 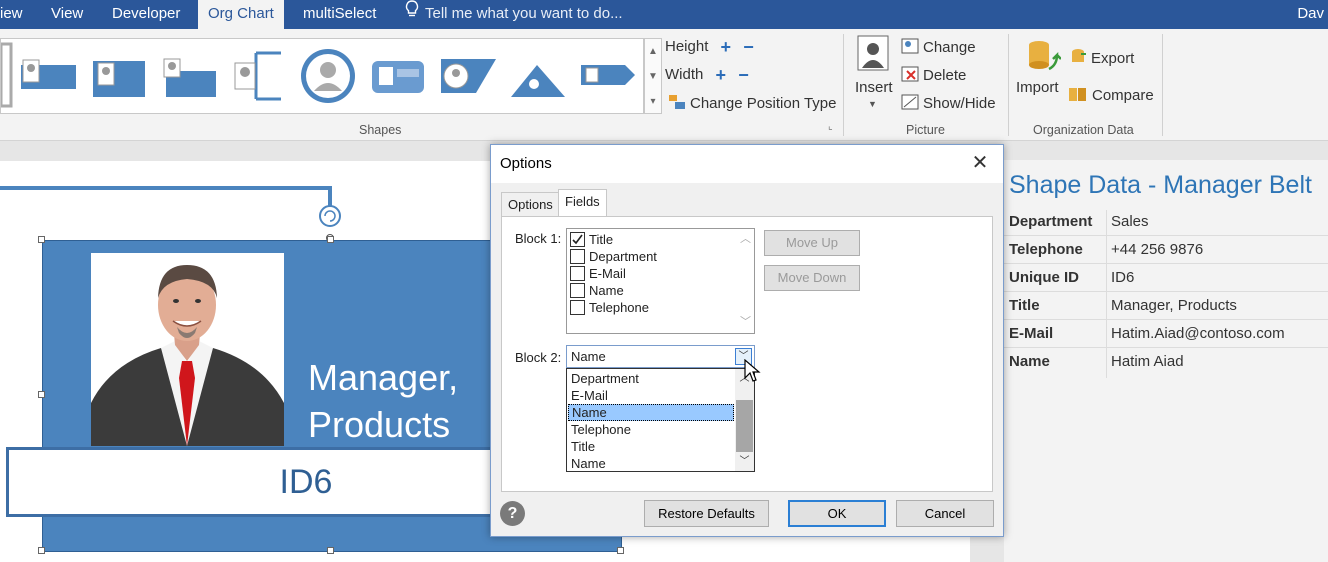 I want to click on gallery-down-icon: ▼, so click(x=653, y=76).